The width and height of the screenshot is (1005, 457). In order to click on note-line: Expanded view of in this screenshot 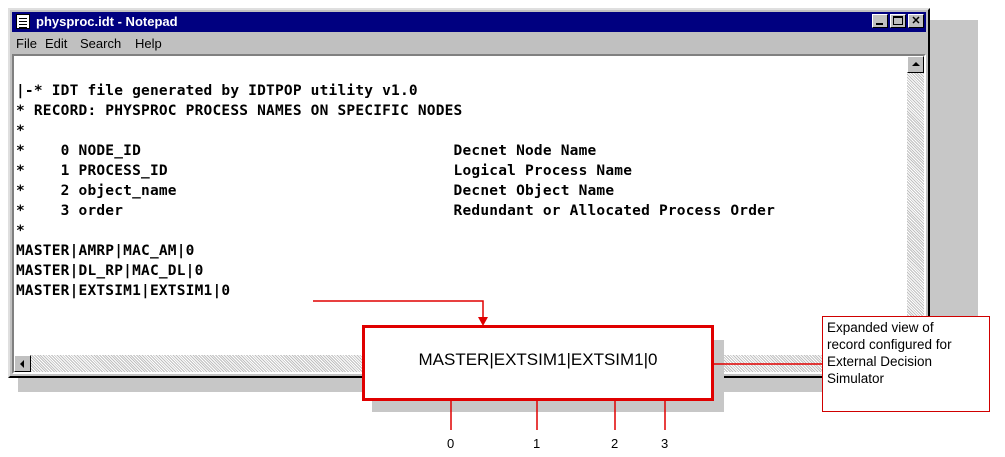, I will do `click(880, 327)`.